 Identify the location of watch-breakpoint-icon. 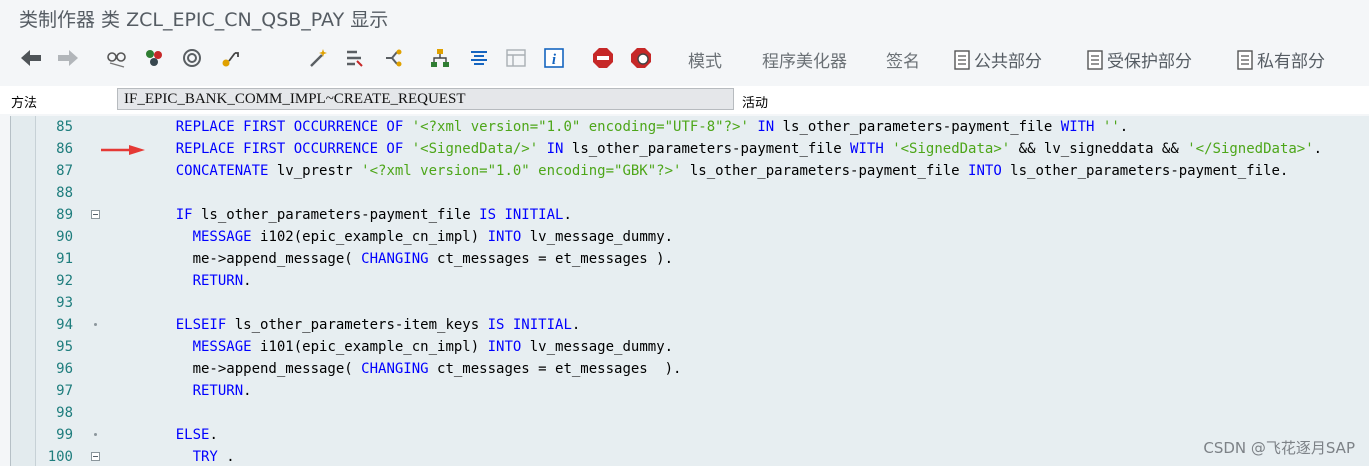
(641, 58).